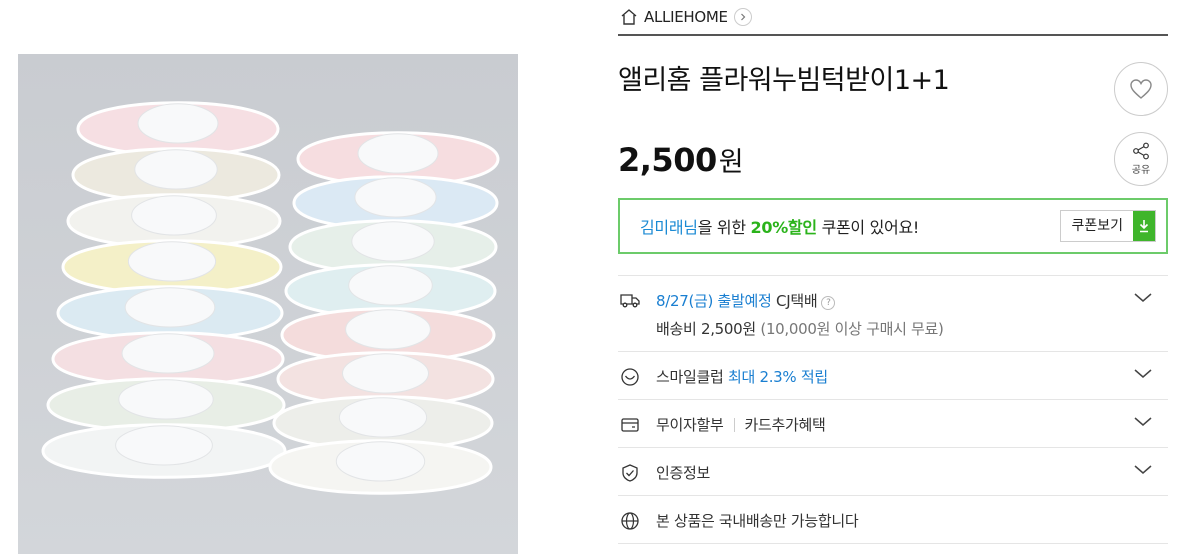 The image size is (1182, 558). Describe the element at coordinates (777, 377) in the screenshot. I see `smileclub-benefit: 최대 2.3% 적립` at that location.